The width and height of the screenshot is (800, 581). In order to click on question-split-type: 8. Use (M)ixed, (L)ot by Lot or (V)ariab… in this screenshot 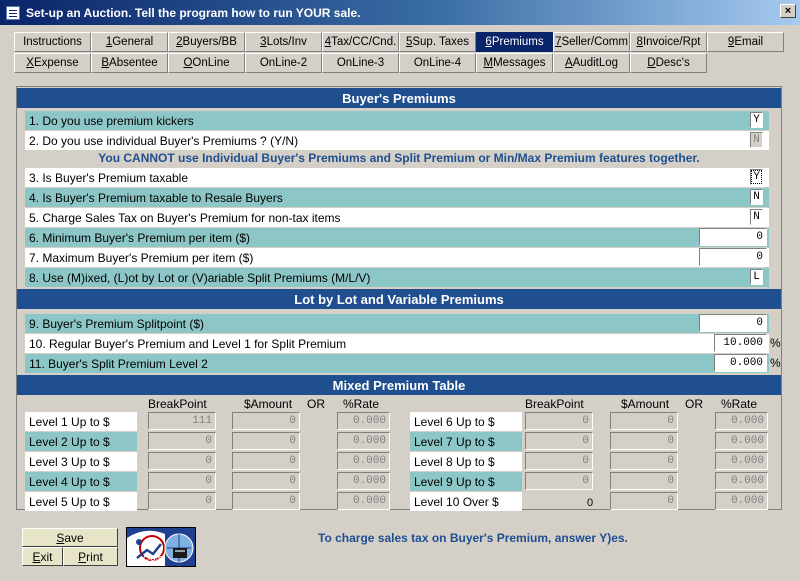, I will do `click(397, 277)`.